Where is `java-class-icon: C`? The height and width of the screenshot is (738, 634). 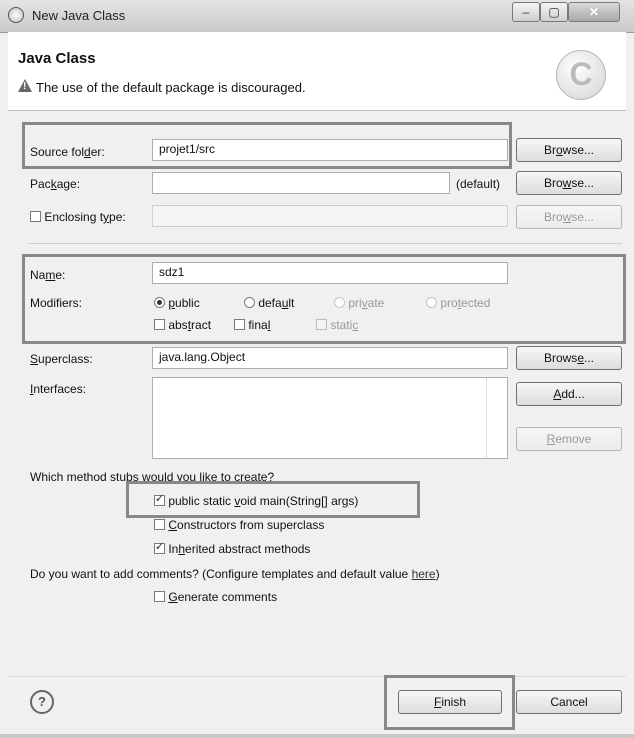
java-class-icon: C is located at coordinates (581, 75).